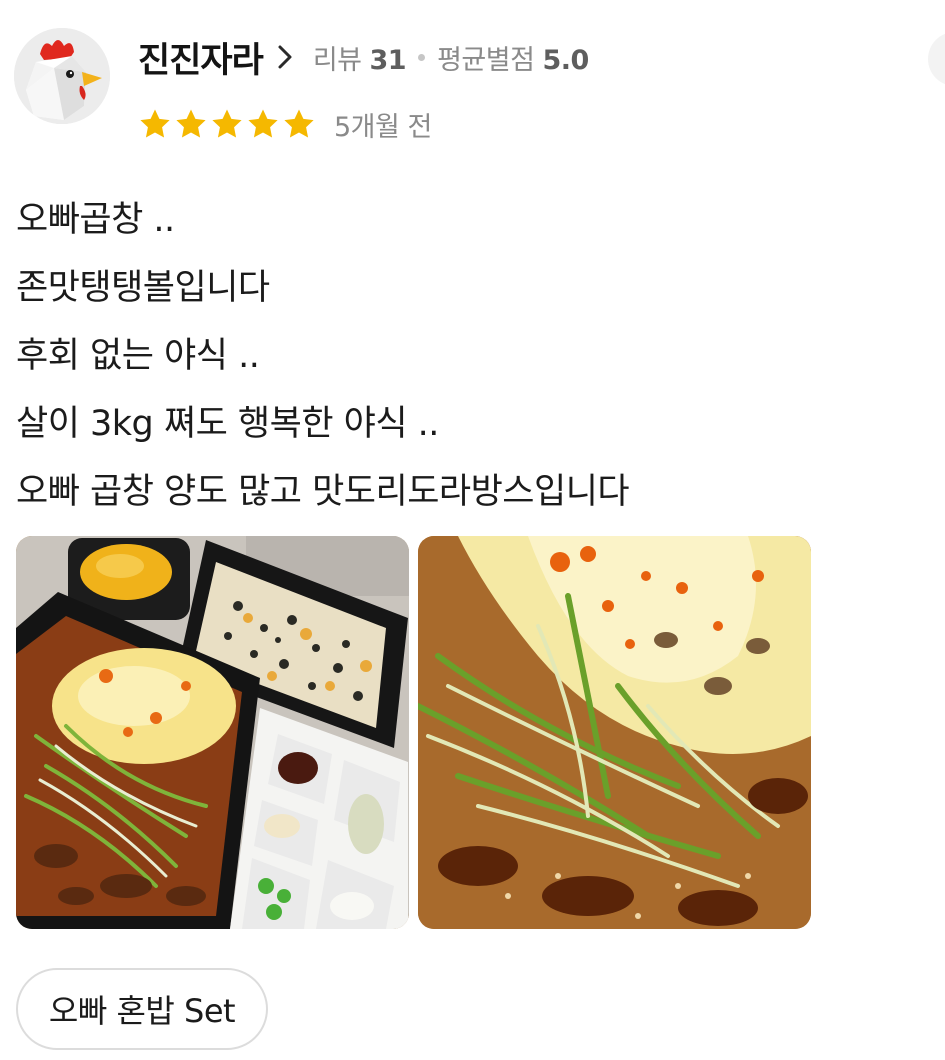 The image size is (945, 1060). I want to click on average-rating: 평균별점 5.0, so click(513, 57).